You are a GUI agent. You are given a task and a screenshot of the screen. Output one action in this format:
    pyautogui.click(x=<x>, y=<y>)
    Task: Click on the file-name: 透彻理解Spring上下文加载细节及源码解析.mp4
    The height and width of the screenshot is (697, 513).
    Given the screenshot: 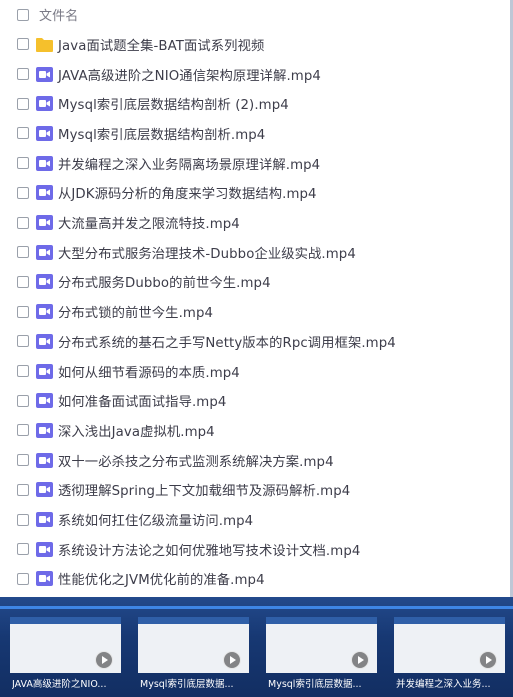 What is the action you would take?
    pyautogui.click(x=204, y=489)
    